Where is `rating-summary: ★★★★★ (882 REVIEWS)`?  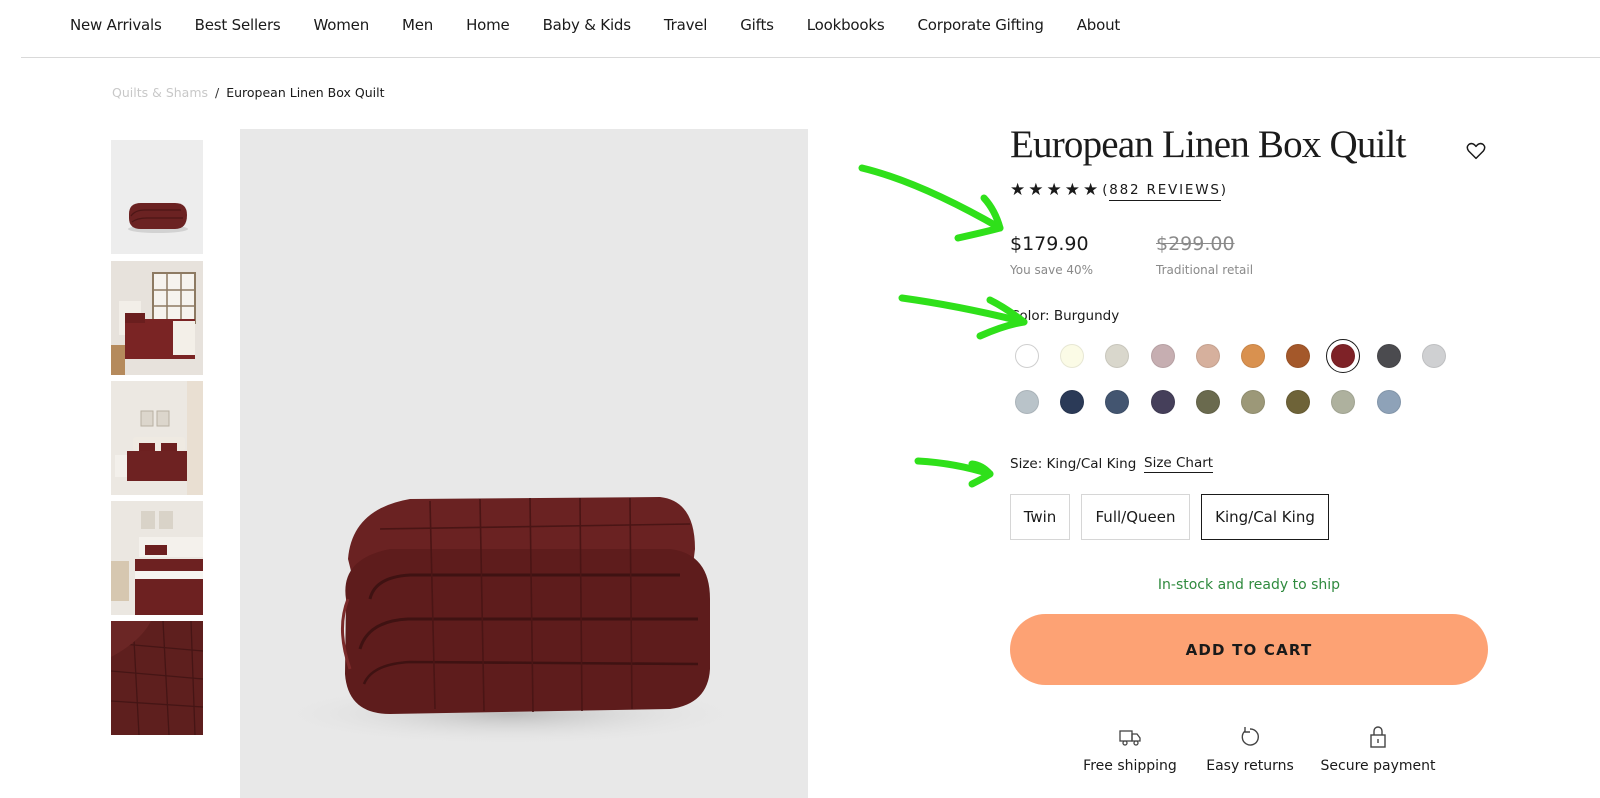
rating-summary: ★★★★★ (882 REVIEWS) is located at coordinates (1119, 190).